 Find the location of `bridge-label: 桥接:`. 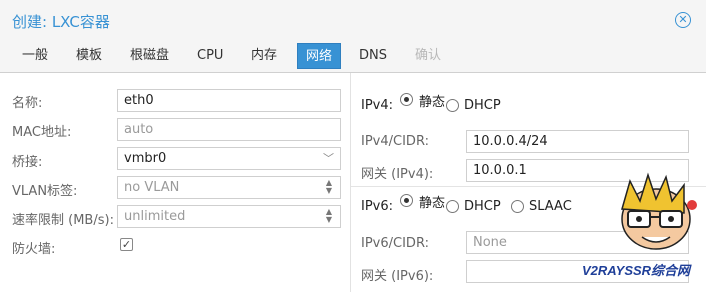

bridge-label: 桥接: is located at coordinates (27, 162).